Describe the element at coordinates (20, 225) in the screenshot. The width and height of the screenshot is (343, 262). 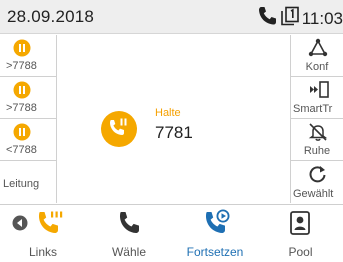
I see `back-arrow-icon` at that location.